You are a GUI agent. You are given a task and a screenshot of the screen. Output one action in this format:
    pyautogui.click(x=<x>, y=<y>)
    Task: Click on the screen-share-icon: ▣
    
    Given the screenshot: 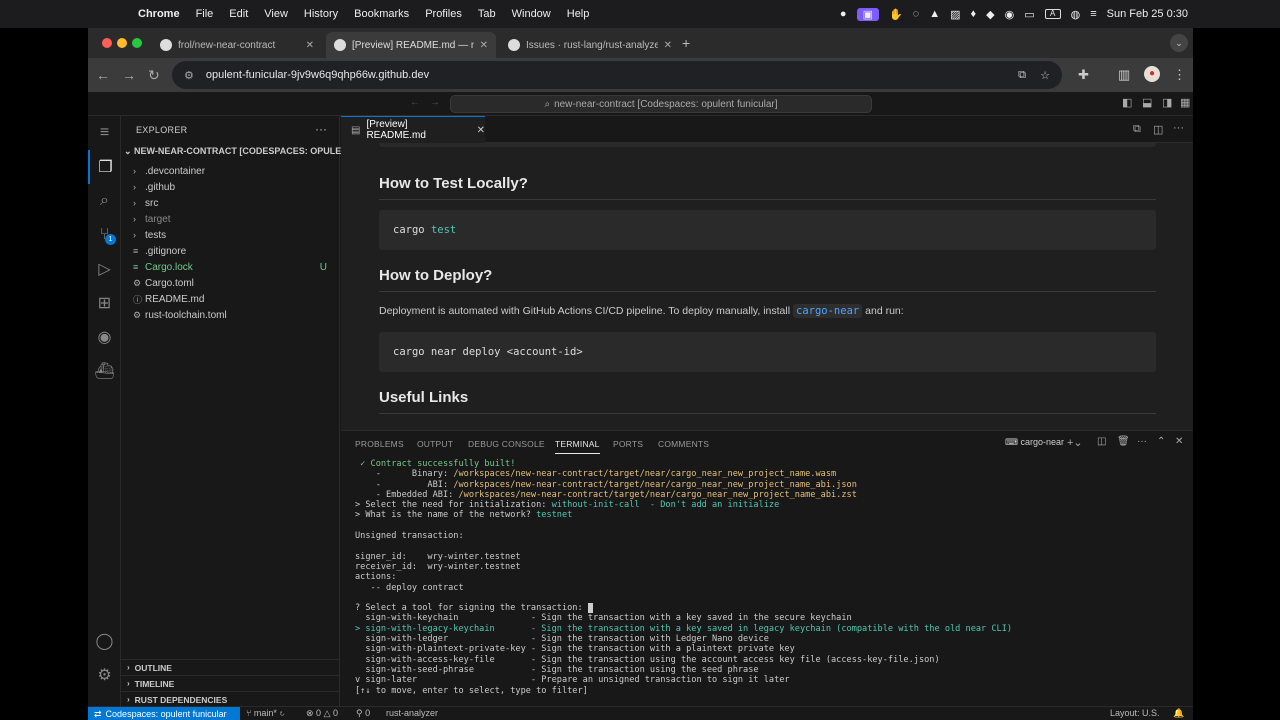 What is the action you would take?
    pyautogui.click(x=867, y=14)
    